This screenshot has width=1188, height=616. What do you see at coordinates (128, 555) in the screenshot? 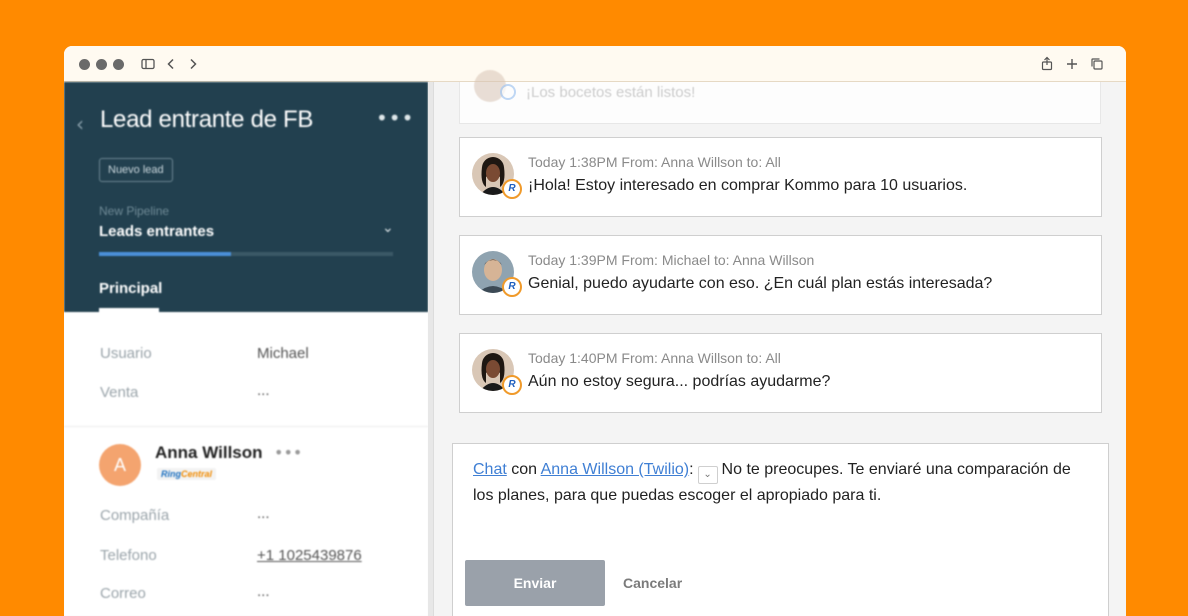
I see `field-label-telefono: Telefono` at bounding box center [128, 555].